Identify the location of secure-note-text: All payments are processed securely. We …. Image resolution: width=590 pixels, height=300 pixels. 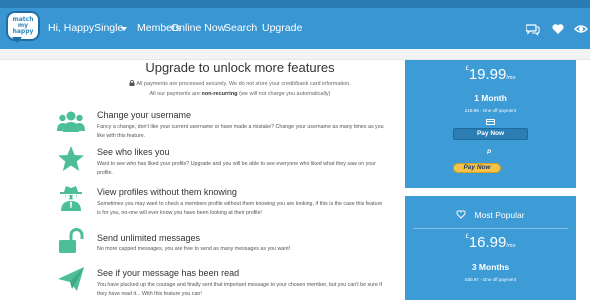
(243, 84).